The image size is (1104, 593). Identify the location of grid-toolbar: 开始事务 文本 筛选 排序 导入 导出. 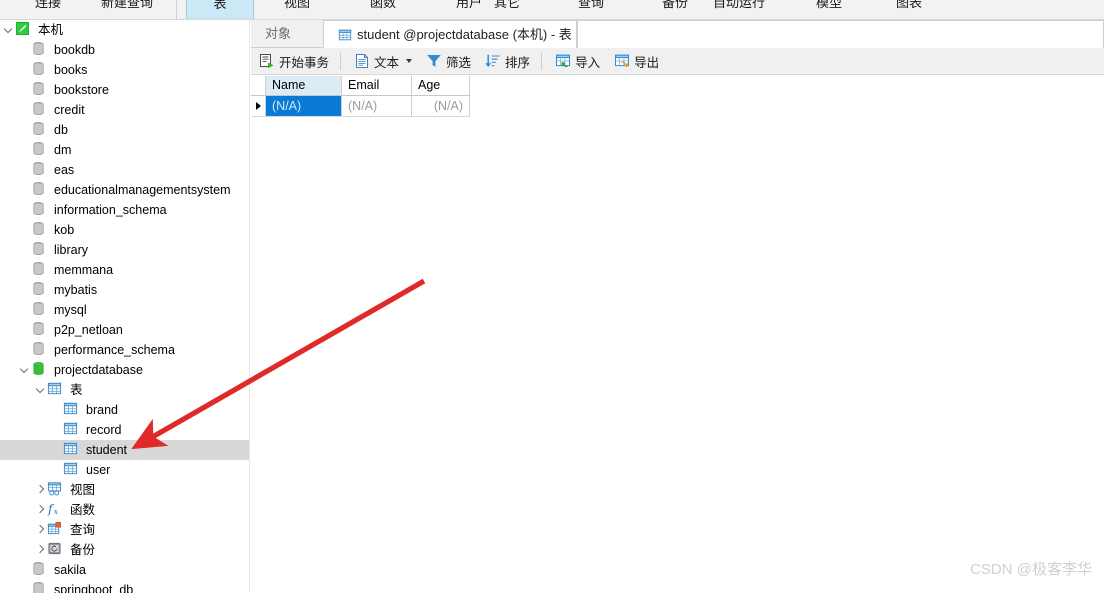
(677, 61).